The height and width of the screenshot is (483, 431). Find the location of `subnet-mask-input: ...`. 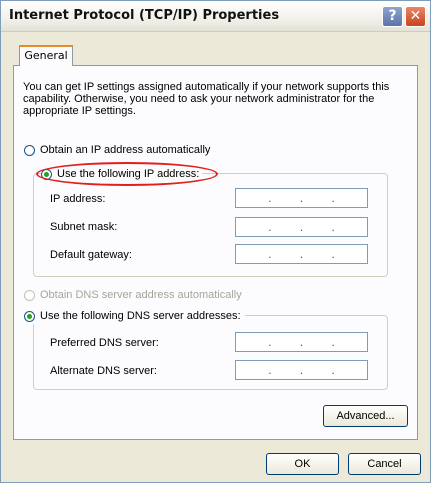

subnet-mask-input: ... is located at coordinates (301, 227).